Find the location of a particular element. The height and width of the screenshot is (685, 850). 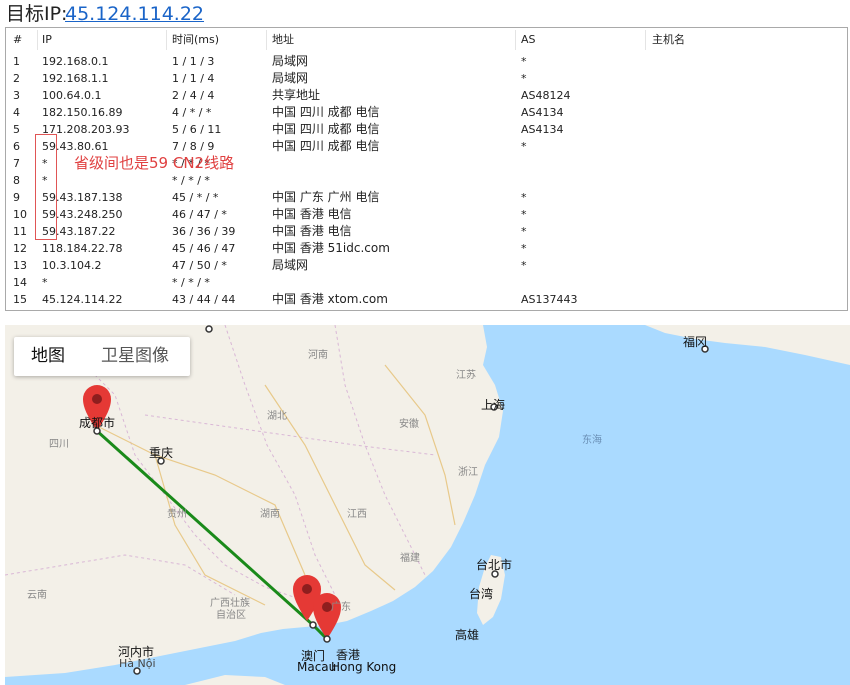

hop-ip: 192.168.0.1 is located at coordinates (75, 61).